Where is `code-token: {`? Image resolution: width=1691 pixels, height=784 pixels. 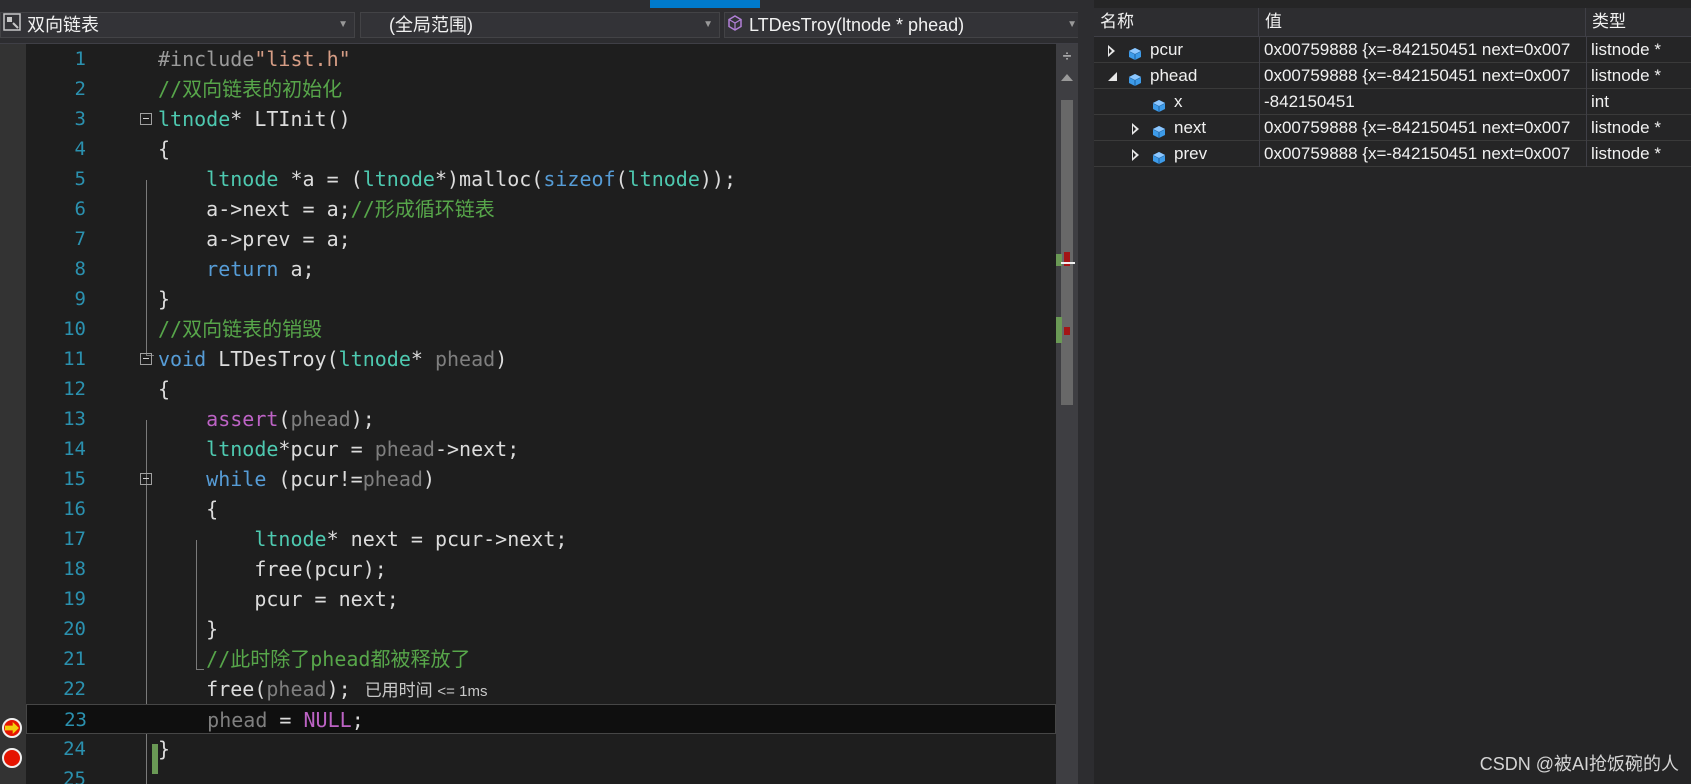 code-token: { is located at coordinates (164, 389).